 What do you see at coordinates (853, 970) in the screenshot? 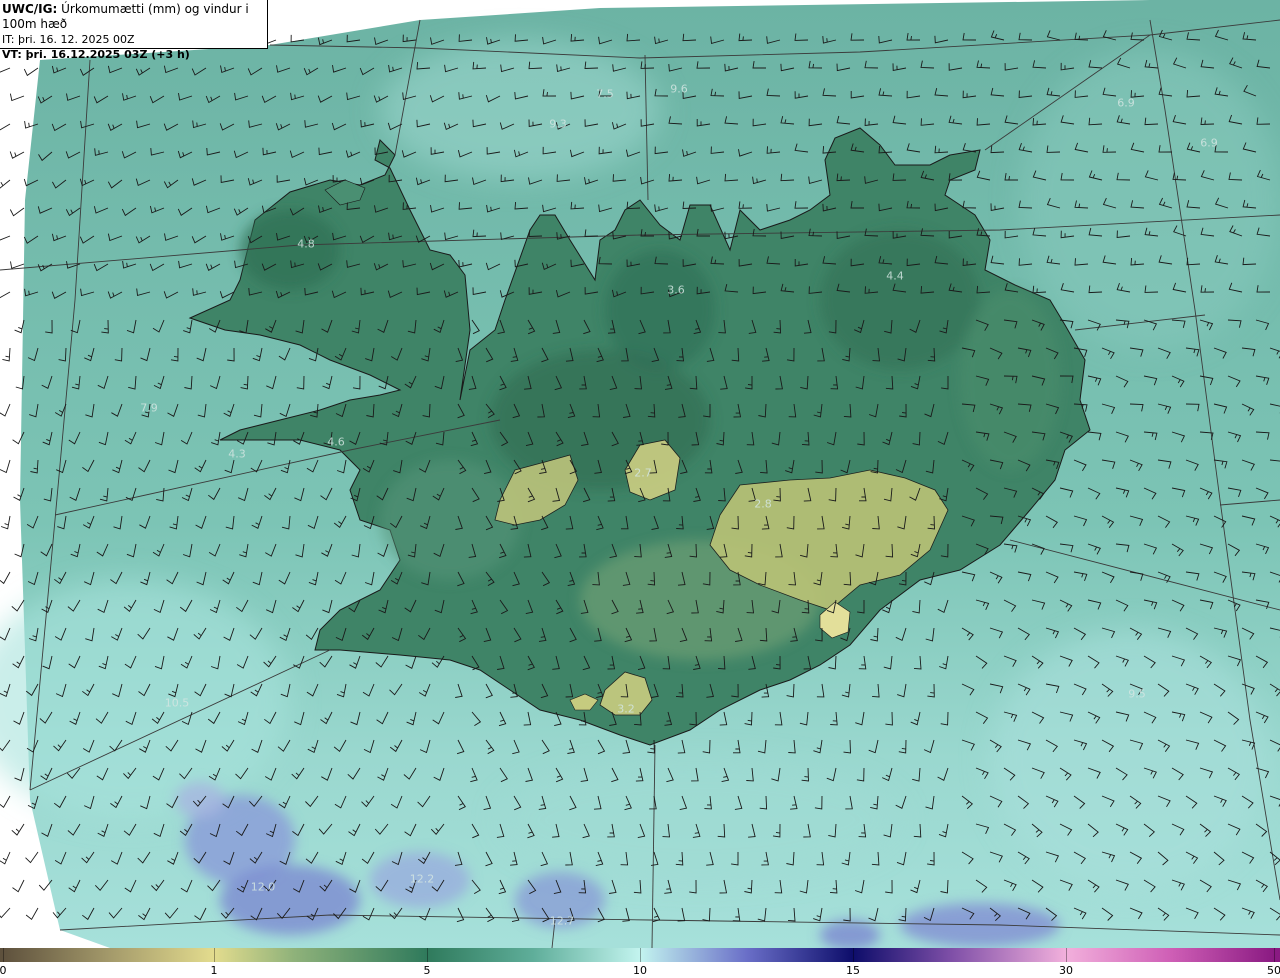
I see `colorbar-tick-label: 15` at bounding box center [853, 970].